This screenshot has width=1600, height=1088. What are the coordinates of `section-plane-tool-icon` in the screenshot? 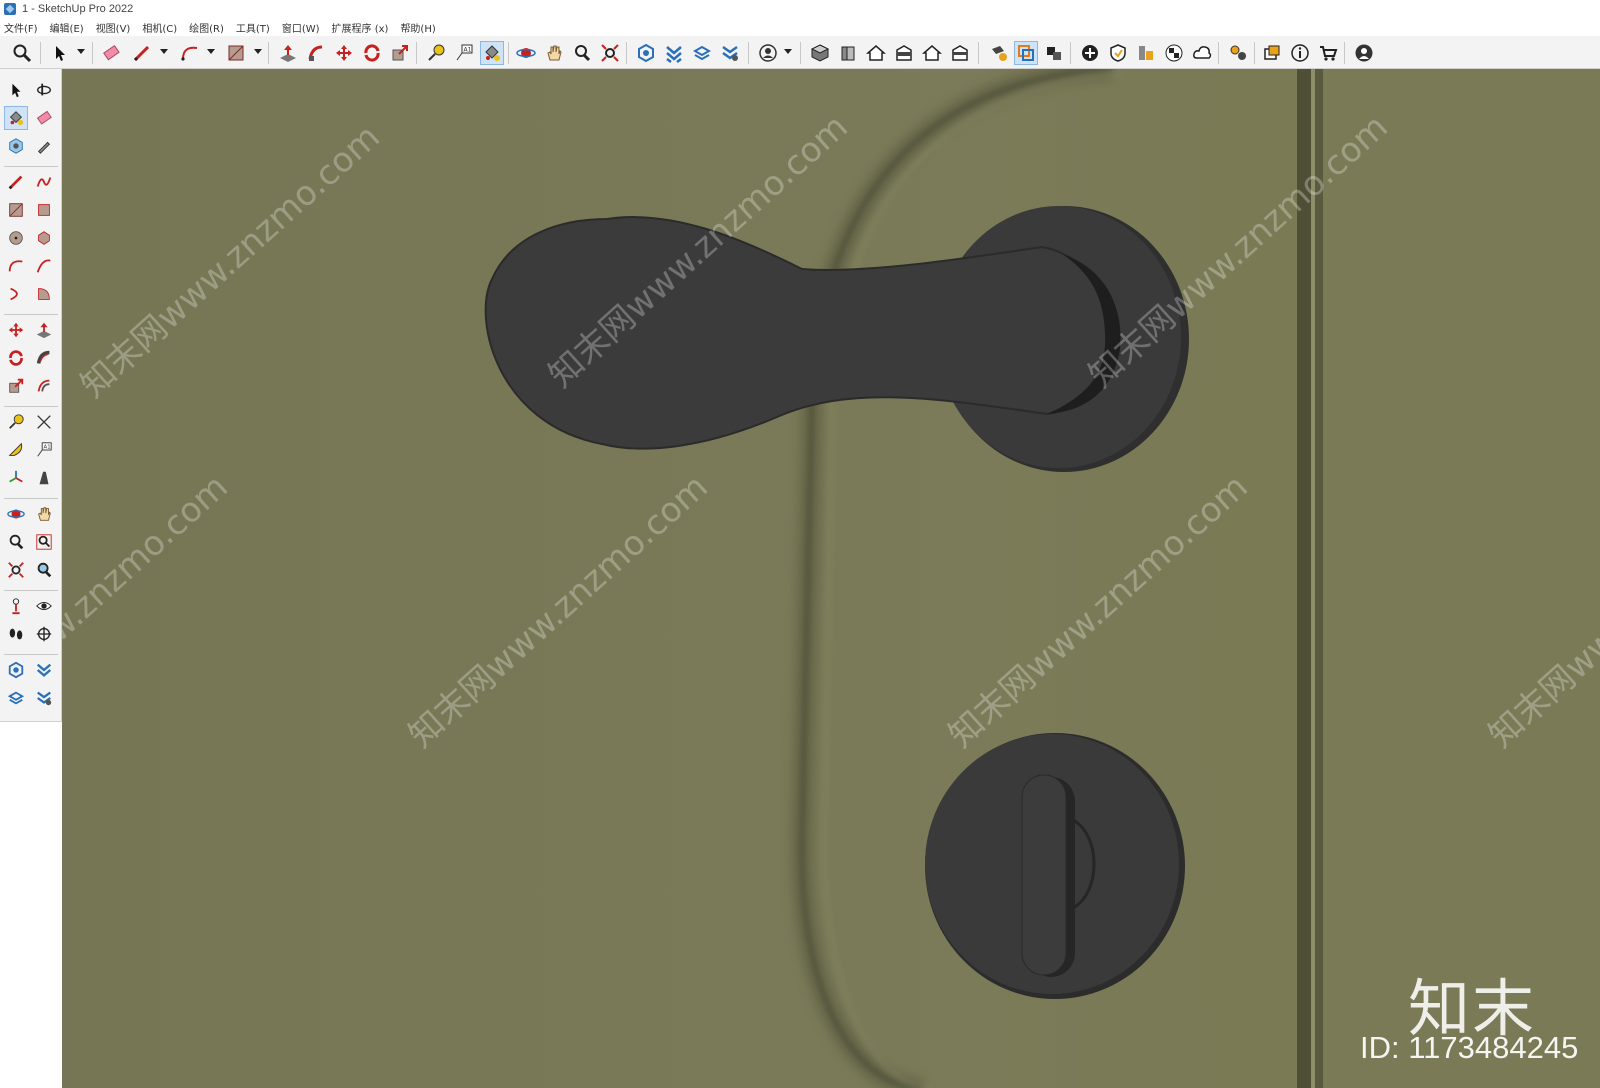 It's located at (44, 634).